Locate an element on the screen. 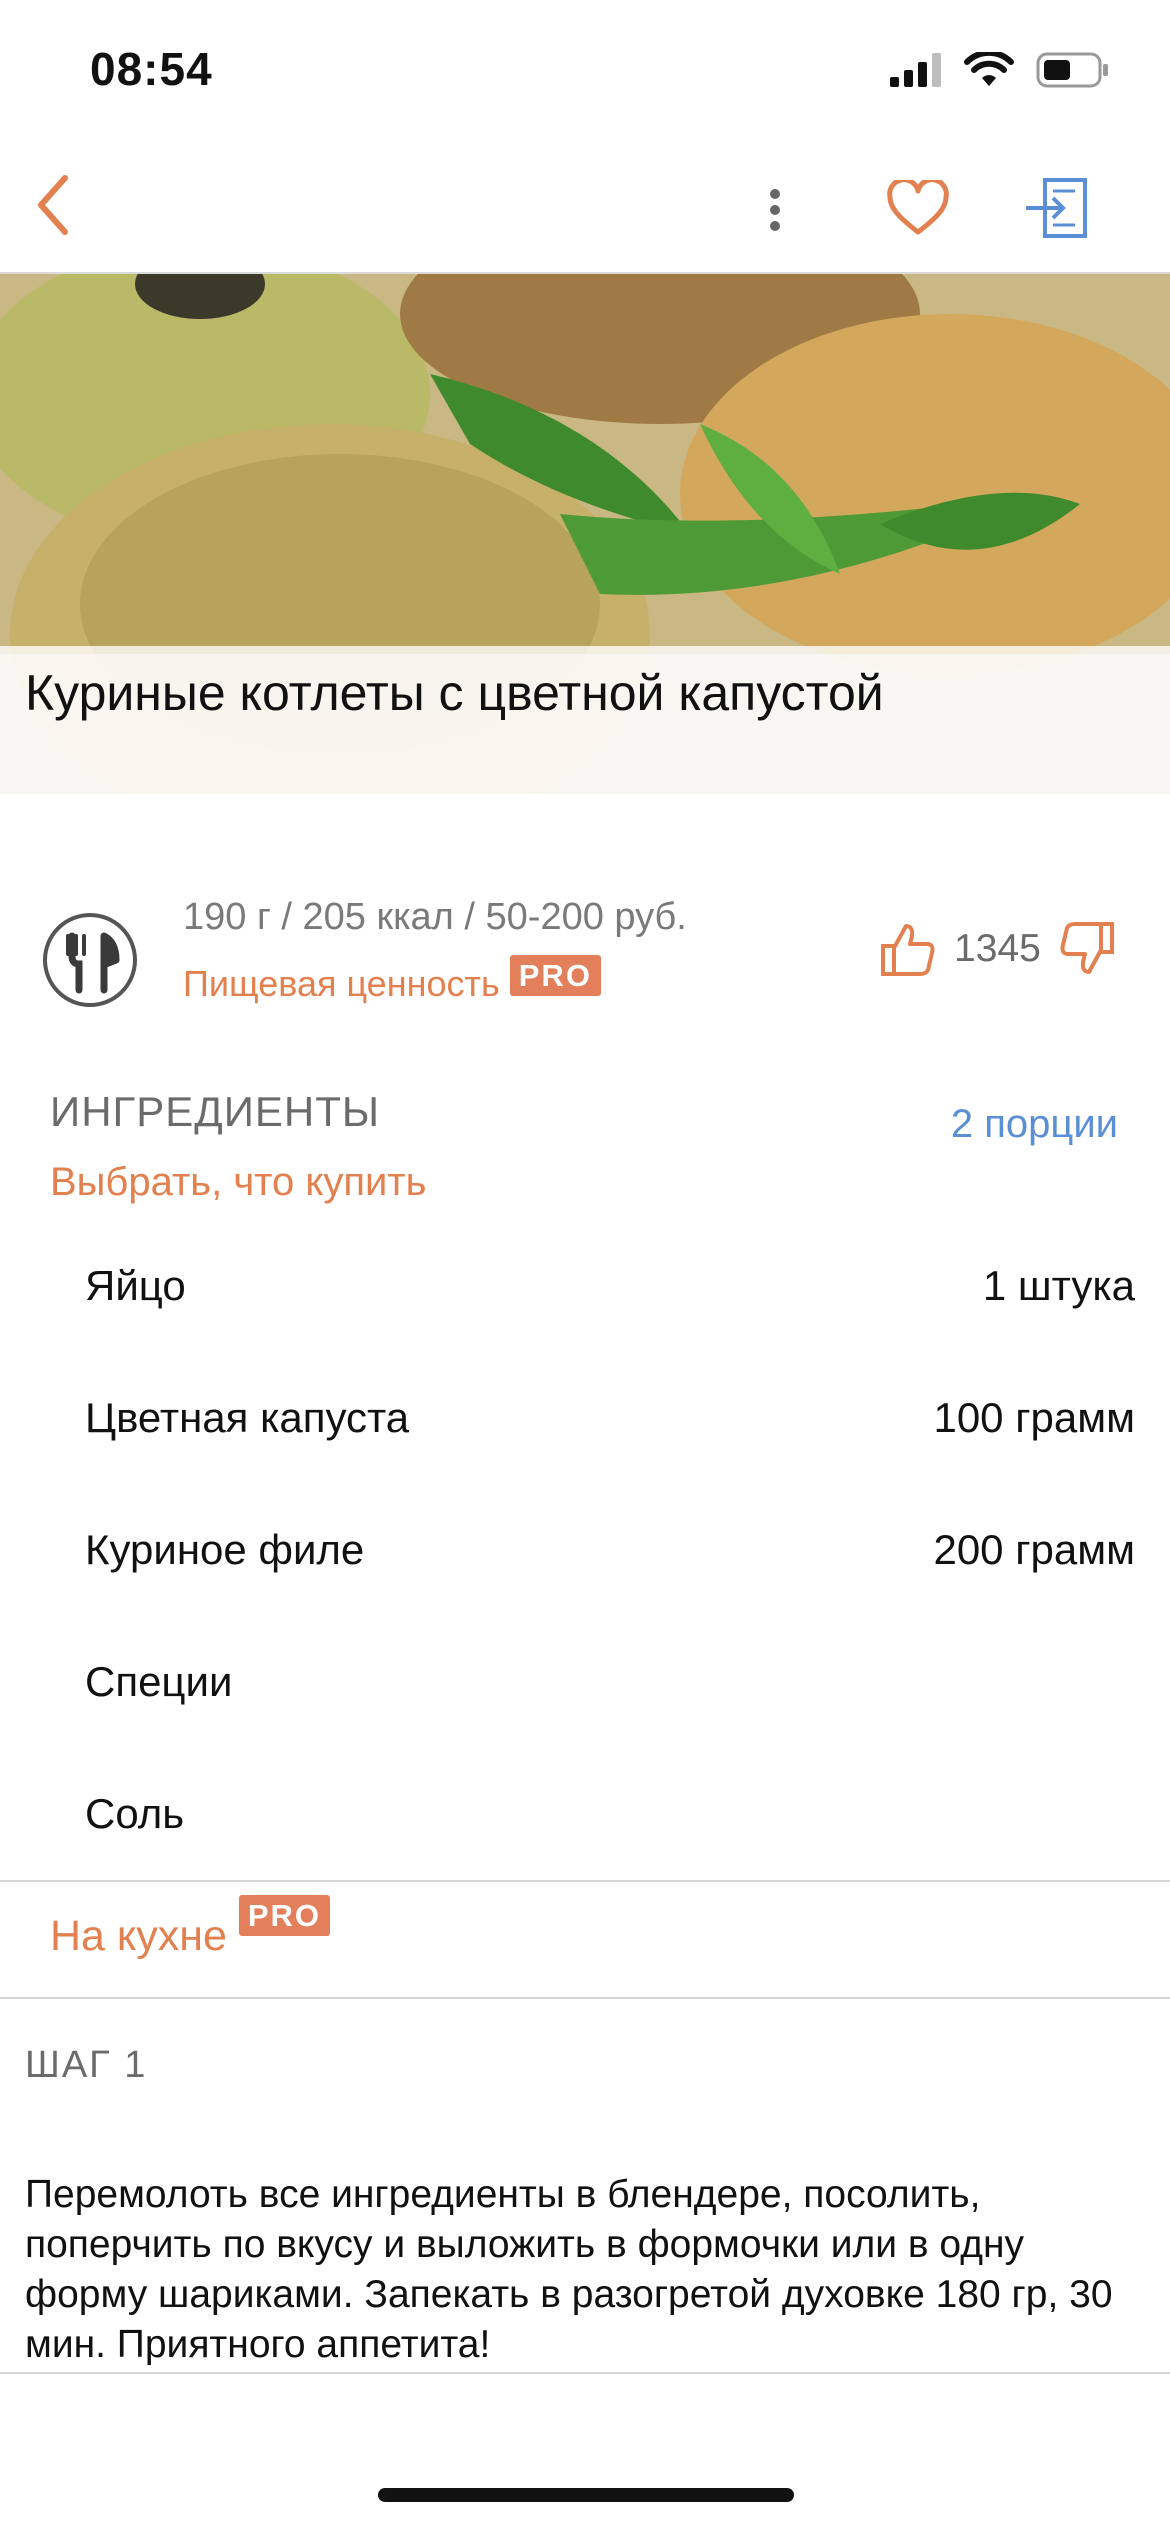 This screenshot has width=1170, height=2532. ingredient-name: Соль is located at coordinates (135, 1813).